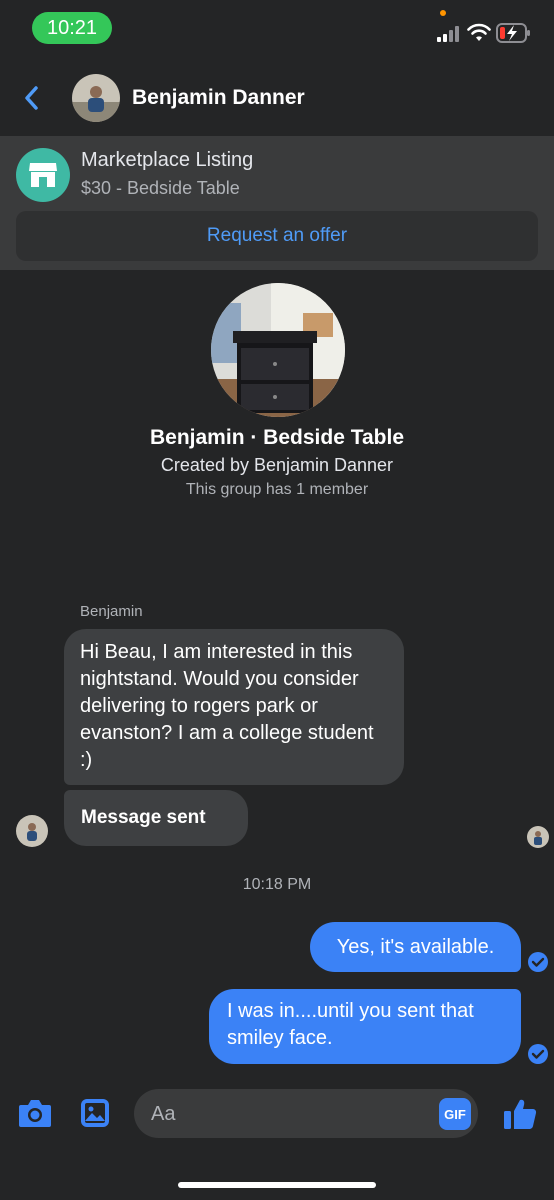 This screenshot has height=1200, width=554. What do you see at coordinates (72, 28) in the screenshot?
I see `status-time: 10:21` at bounding box center [72, 28].